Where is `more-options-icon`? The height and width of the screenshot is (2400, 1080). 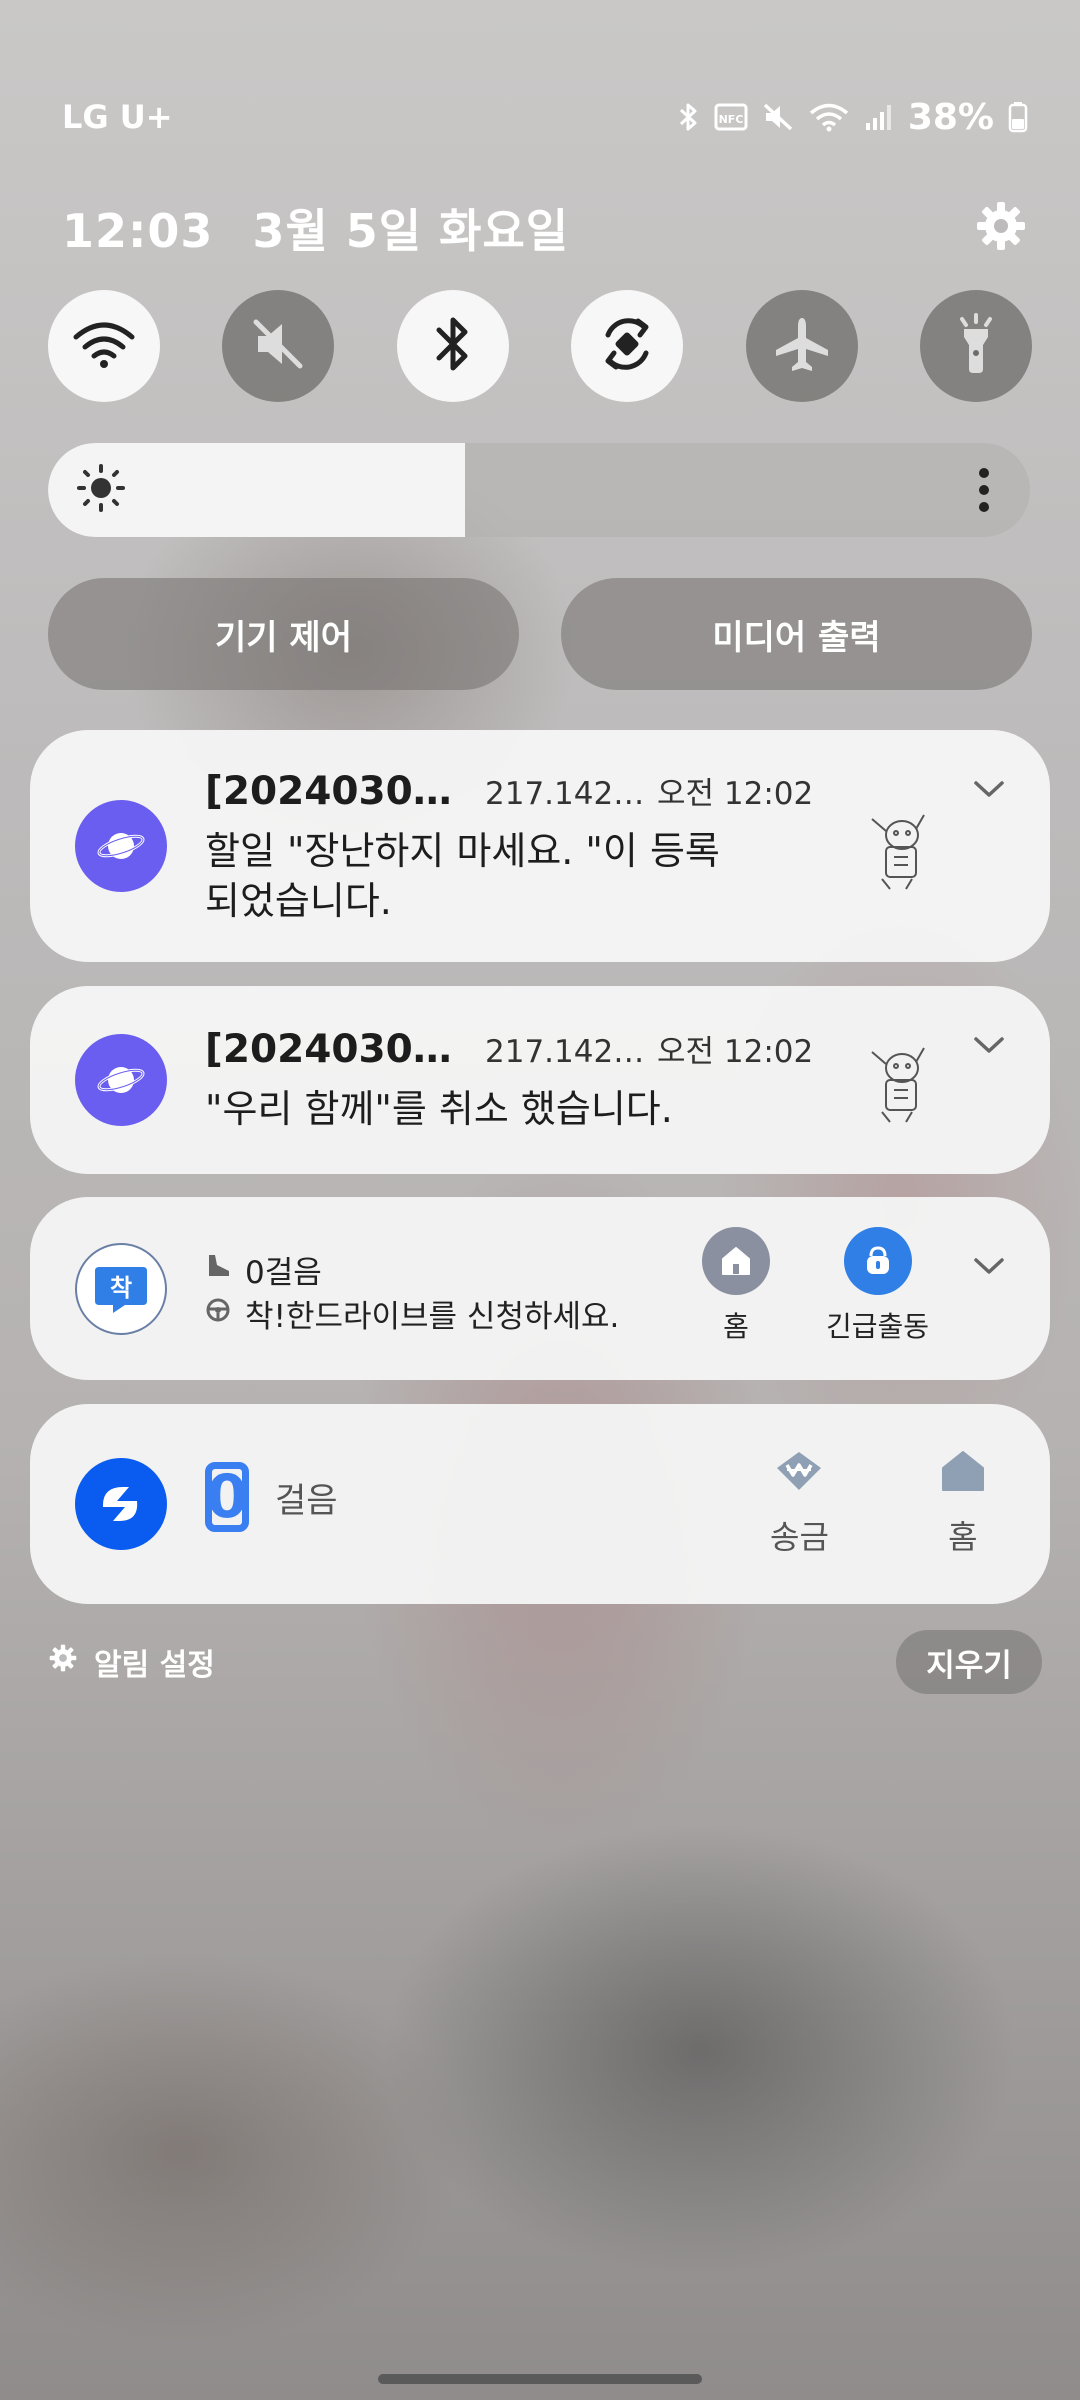
more-options-icon is located at coordinates (984, 492).